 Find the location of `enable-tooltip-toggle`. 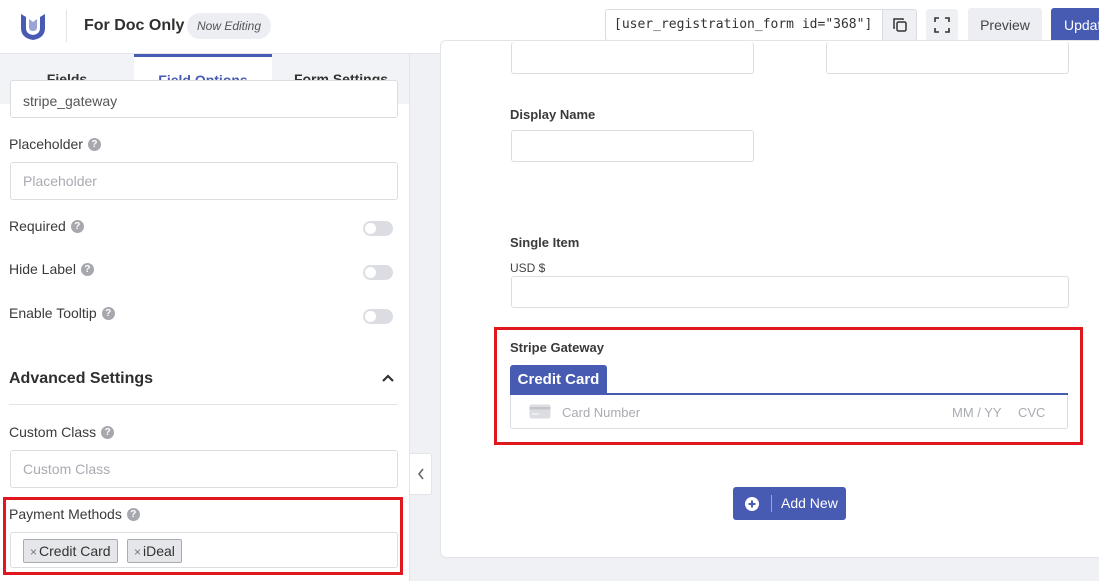

enable-tooltip-toggle is located at coordinates (378, 316).